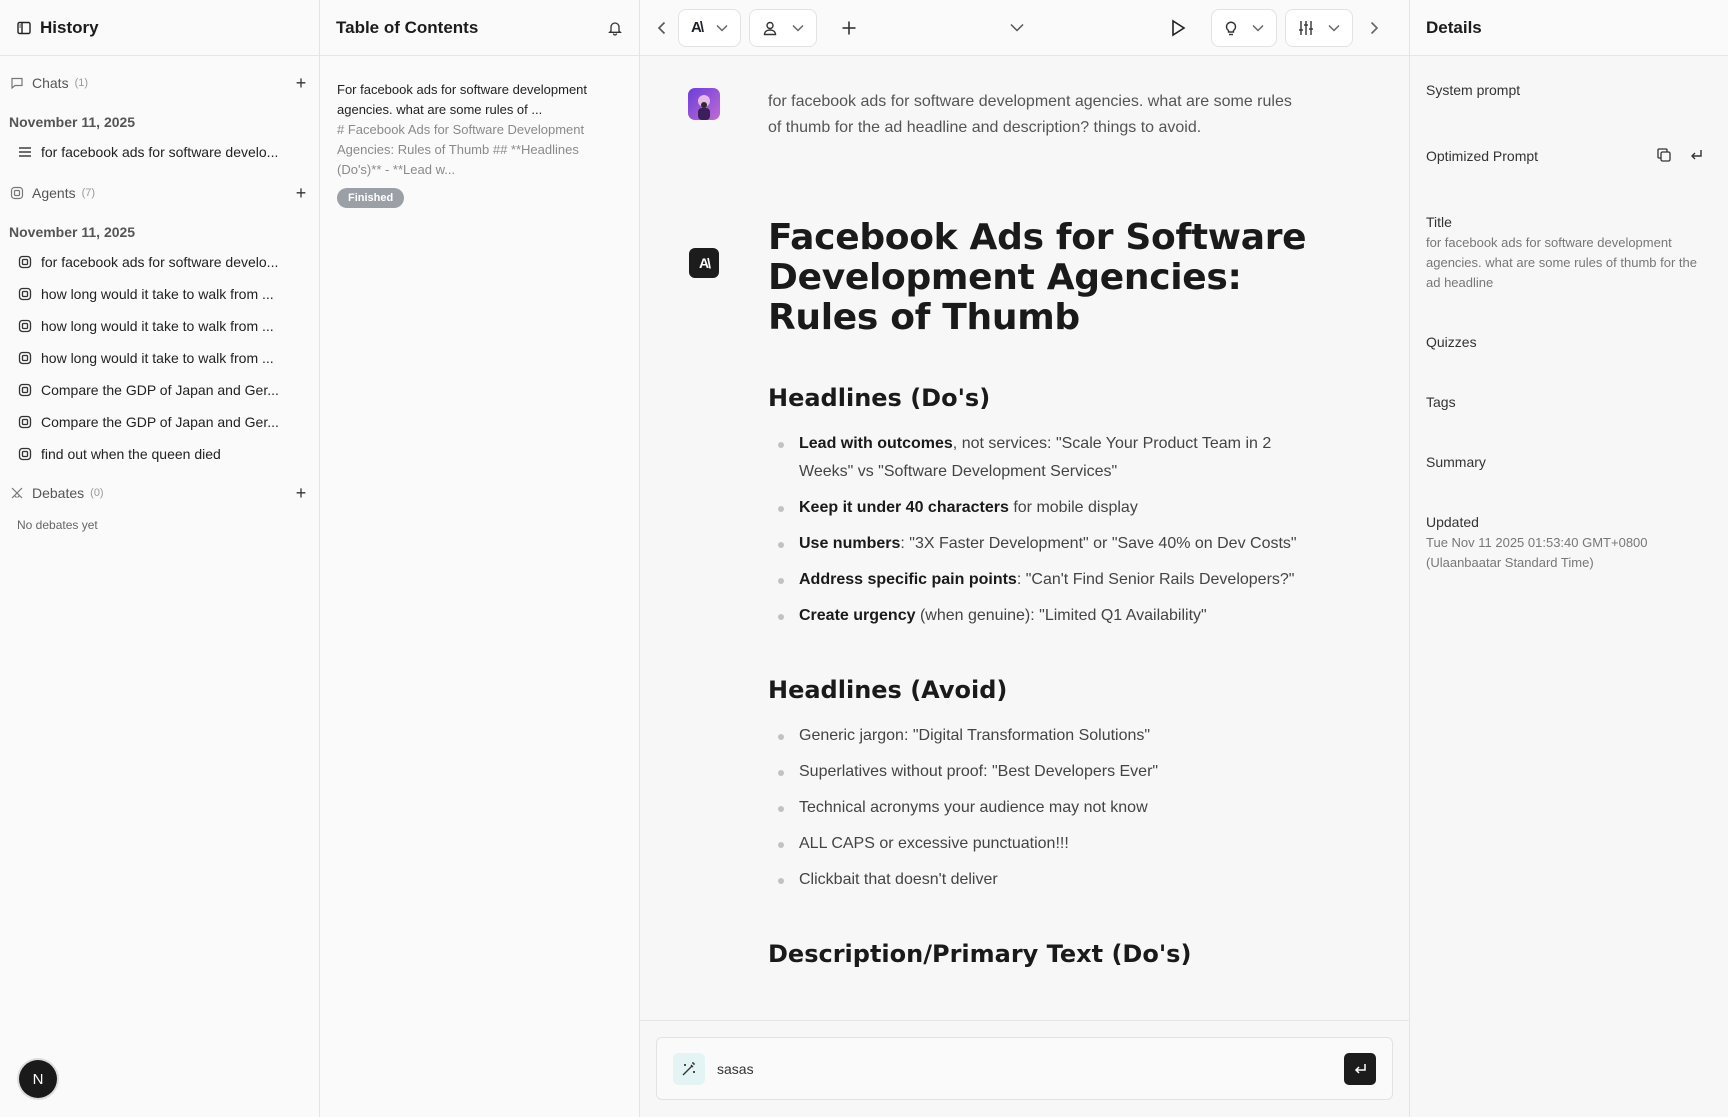 The height and width of the screenshot is (1117, 1728). What do you see at coordinates (1073, 507) in the screenshot?
I see `item-text: for mobile display` at bounding box center [1073, 507].